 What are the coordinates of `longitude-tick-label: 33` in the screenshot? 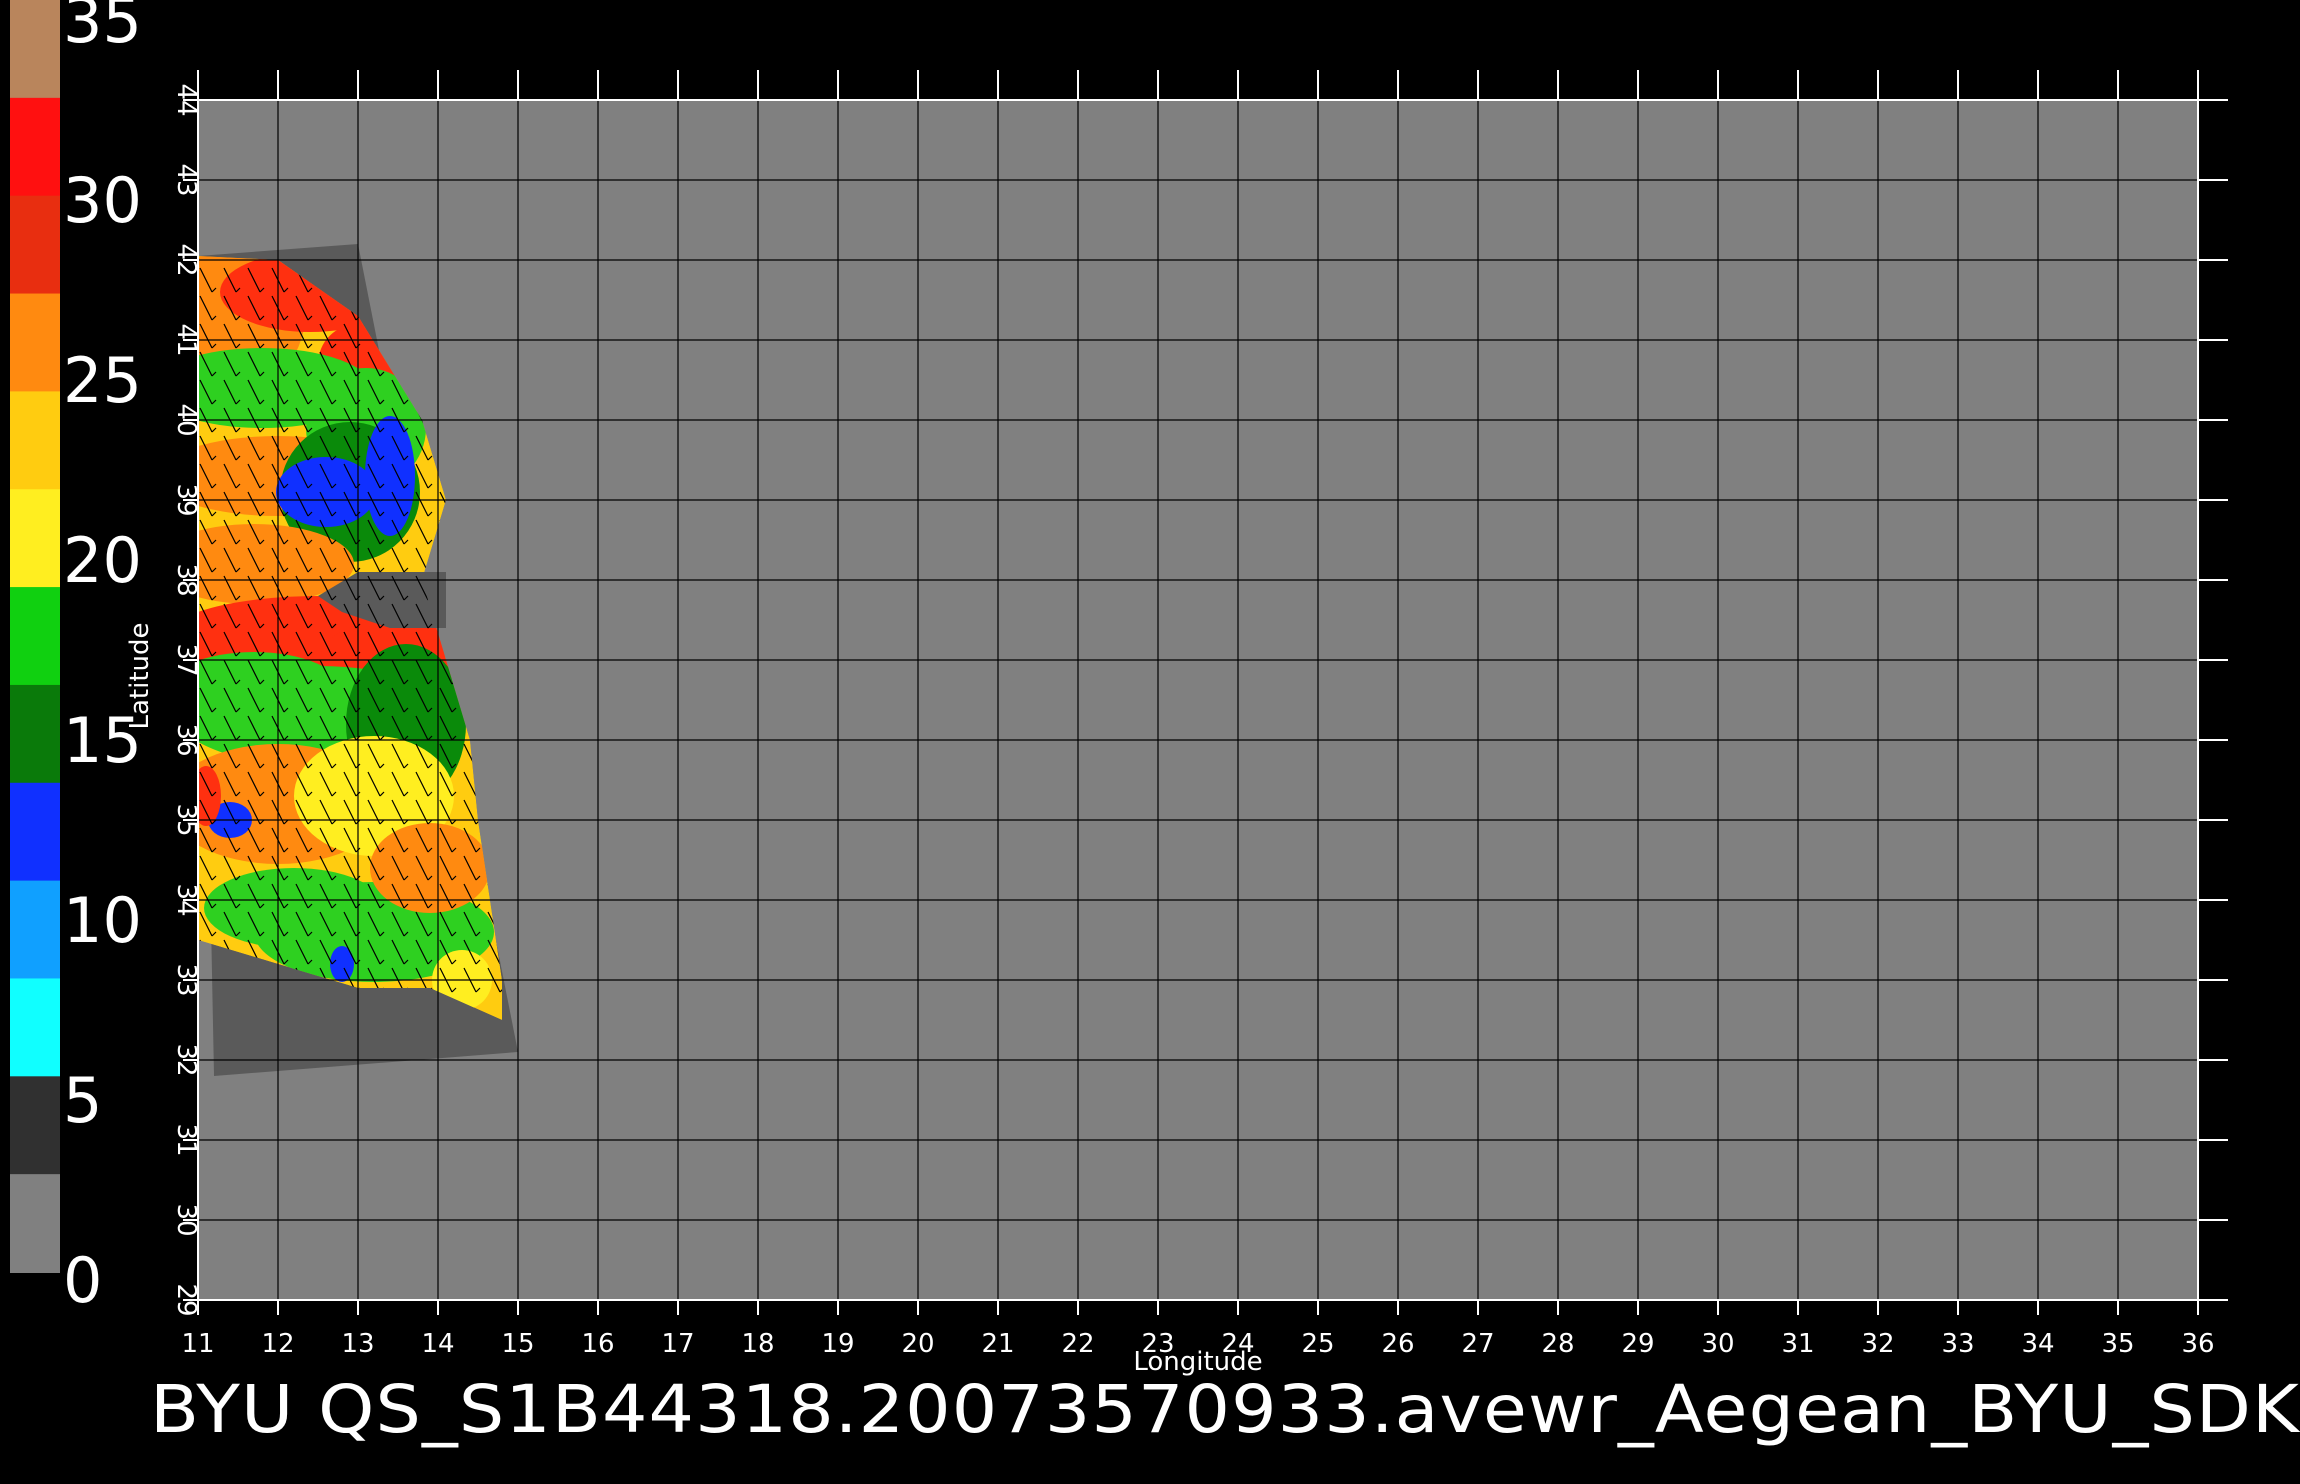 It's located at (1957, 1344).